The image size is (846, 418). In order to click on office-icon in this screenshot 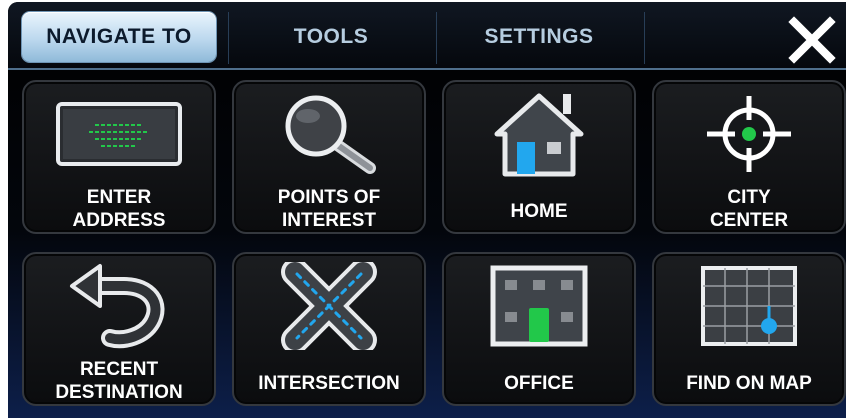, I will do `click(539, 306)`.